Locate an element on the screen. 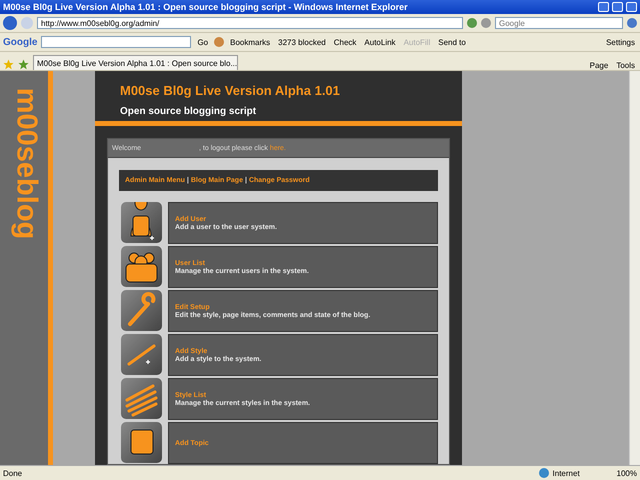 This screenshot has width=640, height=480. command-button: Tools is located at coordinates (625, 65).